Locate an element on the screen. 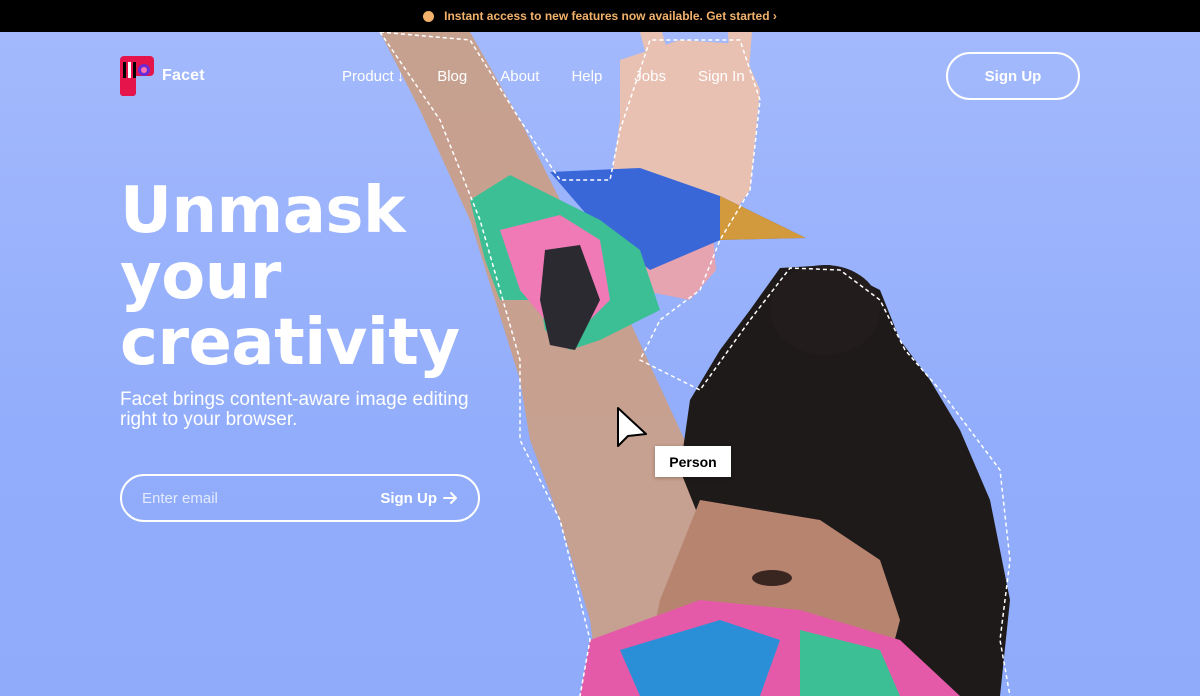 Image resolution: width=1200 pixels, height=696 pixels. nav-item-help: Help is located at coordinates (586, 76).